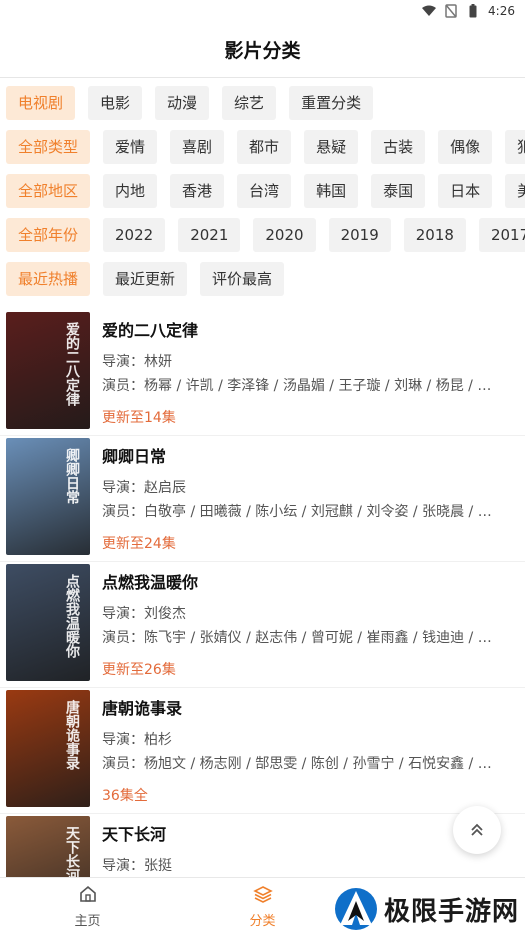  Describe the element at coordinates (139, 670) in the screenshot. I see `show-status: 更新至26集` at that location.